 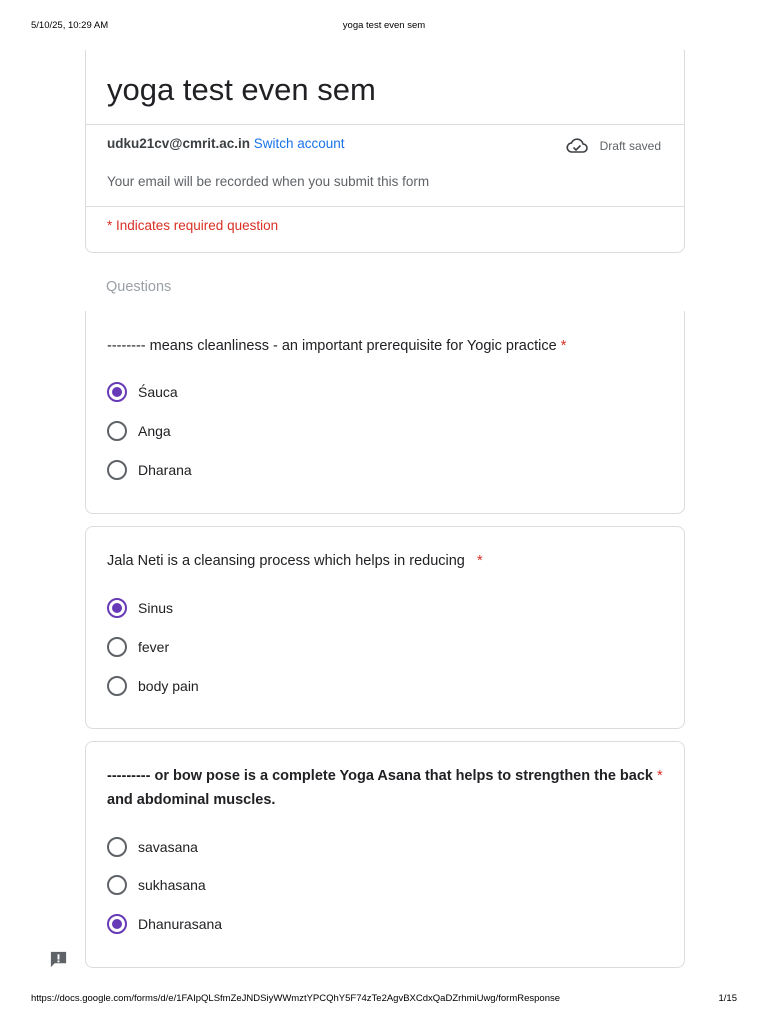 I want to click on draft-status-text: Draft saved, so click(x=630, y=146).